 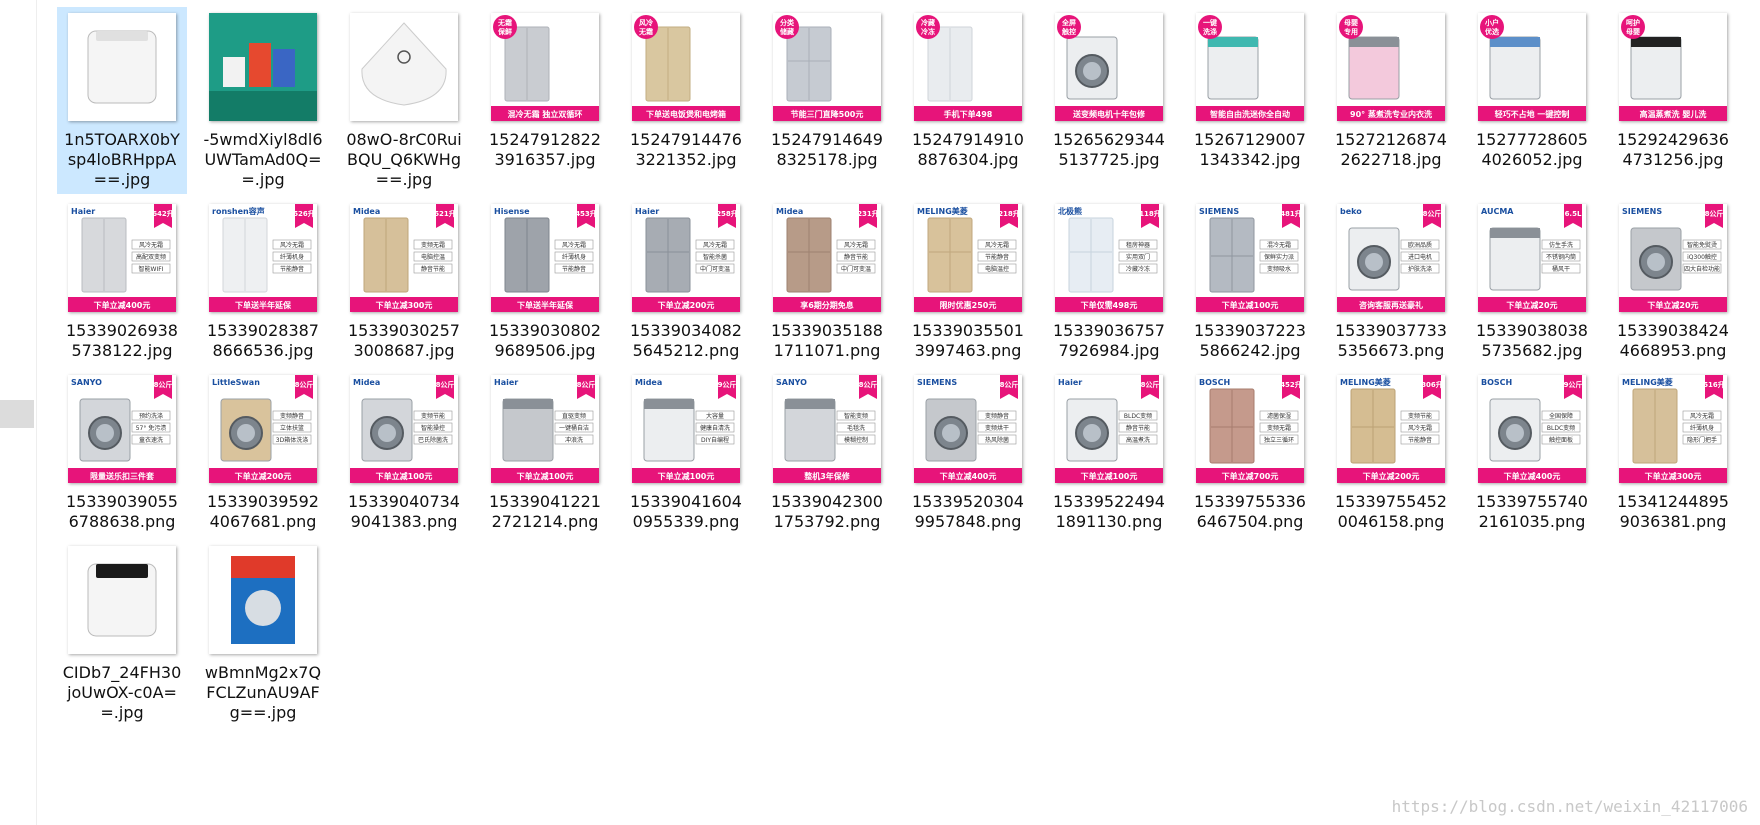 I want to click on file-name: 153390367577926984.jpg, so click(x=1109, y=341).